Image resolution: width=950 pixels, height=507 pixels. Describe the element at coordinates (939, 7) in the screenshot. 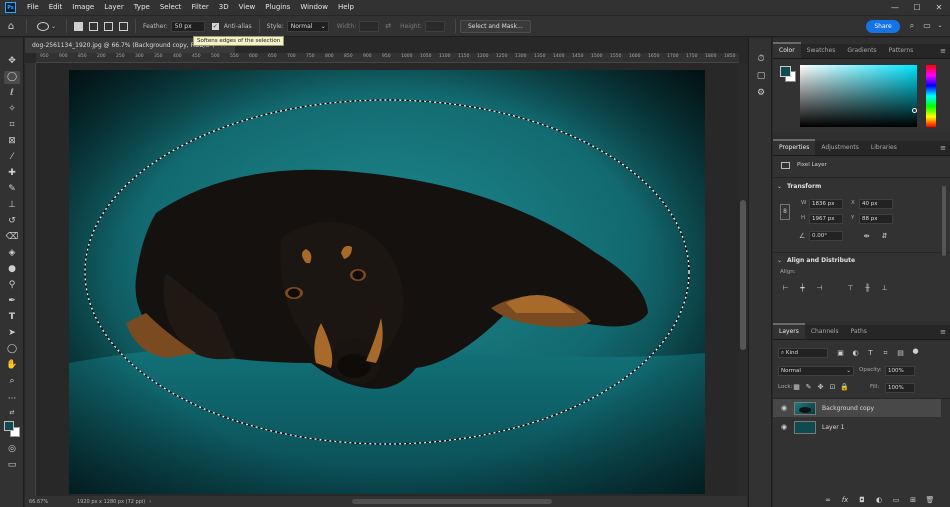

I see `close-button: ✕` at that location.